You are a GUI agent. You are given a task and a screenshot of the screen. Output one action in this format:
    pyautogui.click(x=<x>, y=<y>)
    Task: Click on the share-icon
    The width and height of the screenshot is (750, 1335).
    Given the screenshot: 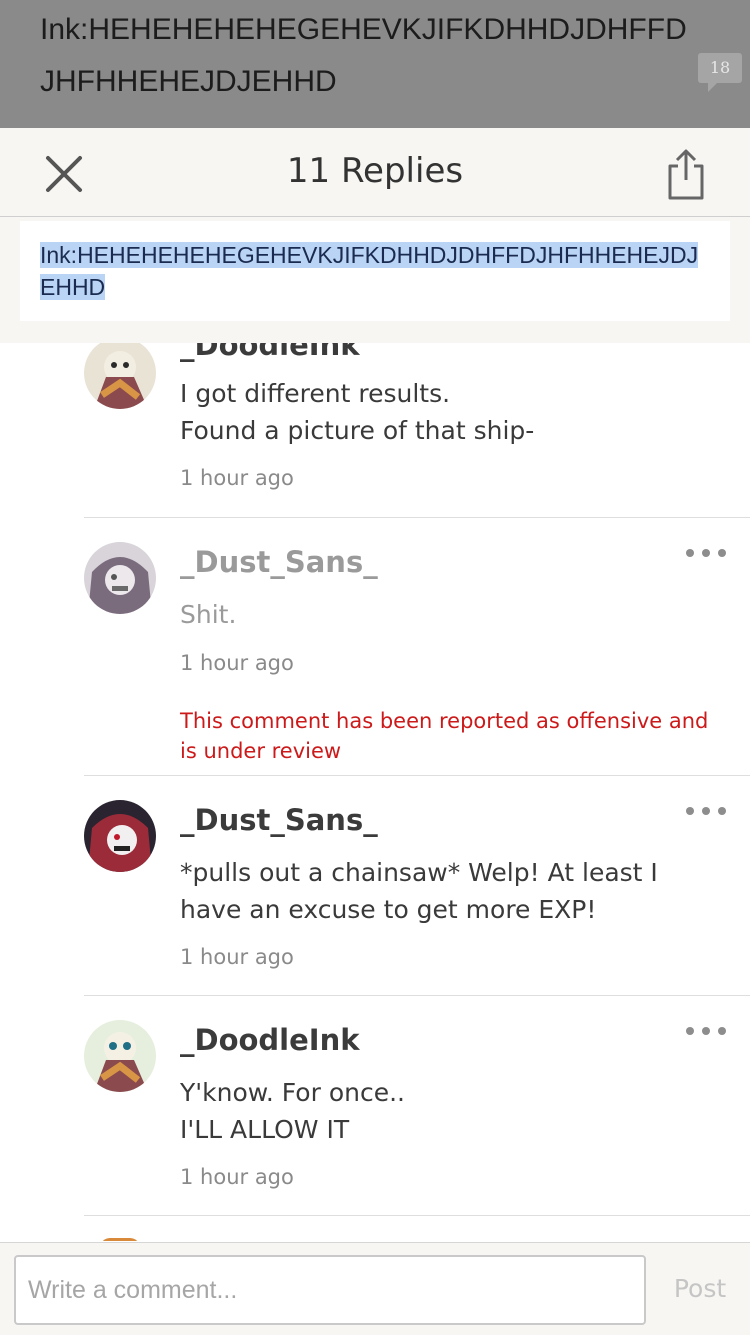 What is the action you would take?
    pyautogui.click(x=686, y=174)
    